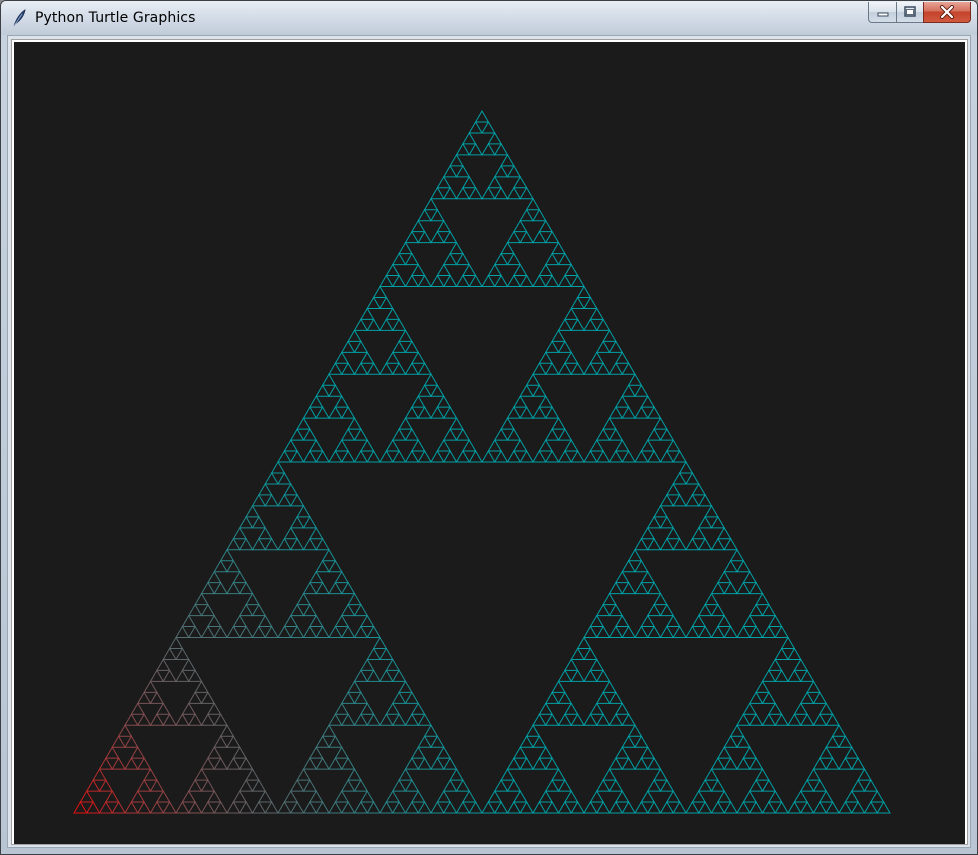 The image size is (978, 855). I want to click on close-button, so click(947, 12).